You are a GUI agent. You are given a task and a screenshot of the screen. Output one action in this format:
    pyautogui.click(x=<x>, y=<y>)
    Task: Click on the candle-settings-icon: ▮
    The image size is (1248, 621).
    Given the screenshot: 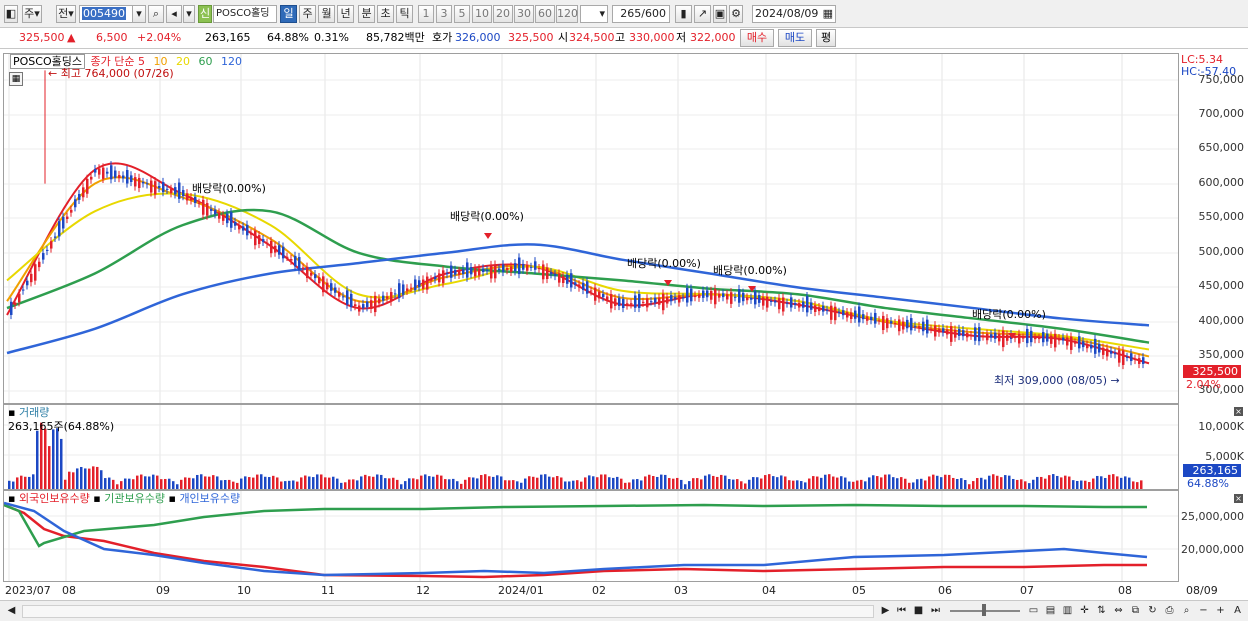 What is the action you would take?
    pyautogui.click(x=683, y=14)
    